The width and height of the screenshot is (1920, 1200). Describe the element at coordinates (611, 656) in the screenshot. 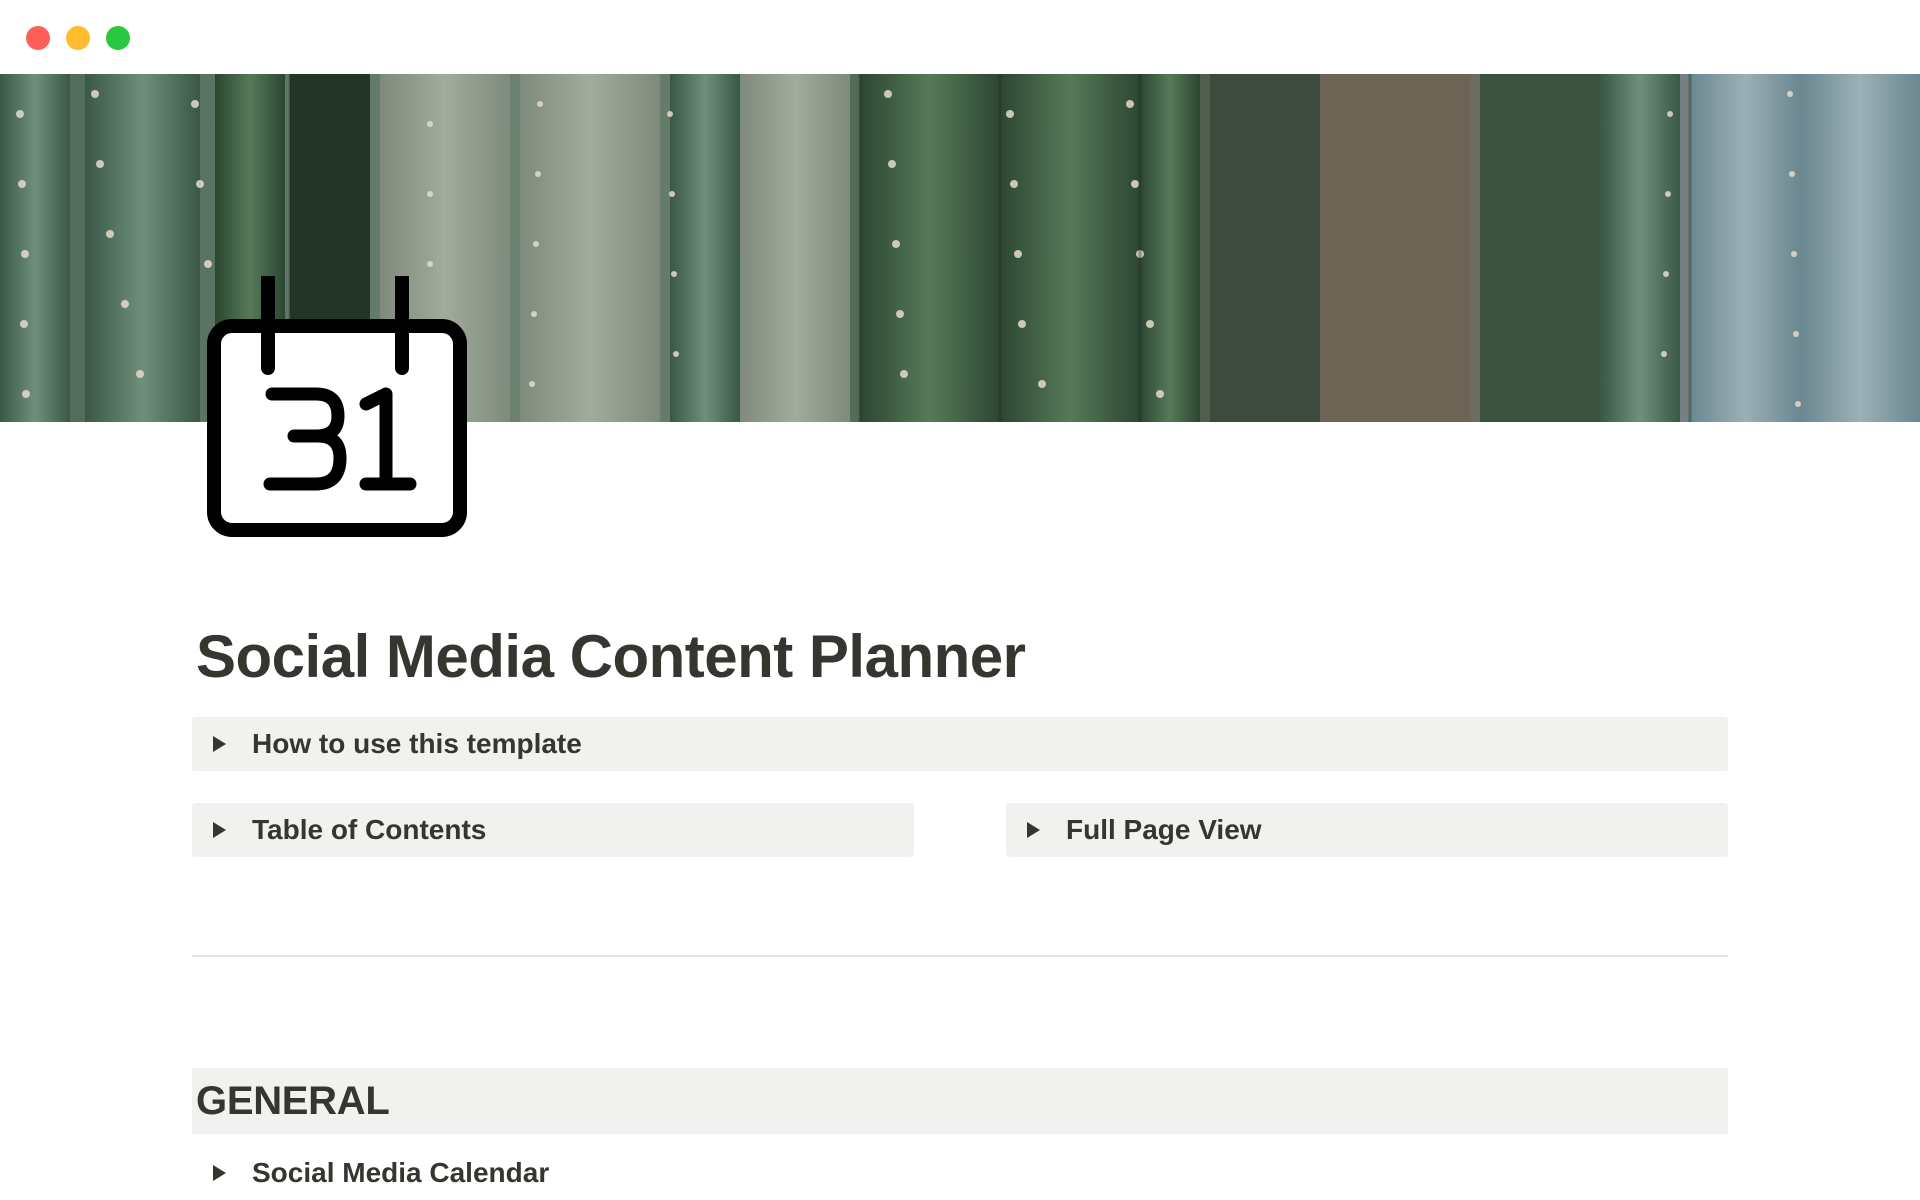

I see `page-title: Social Media Content Planner` at that location.